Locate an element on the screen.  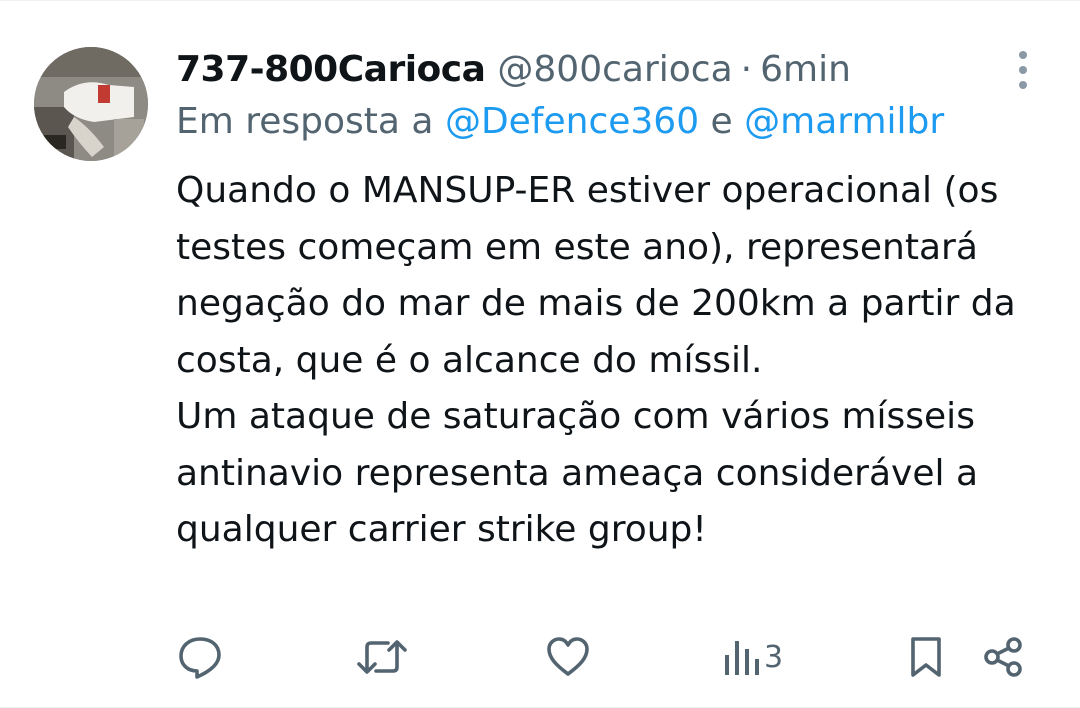
reply-context-prefix: Em resposta a is located at coordinates (310, 121).